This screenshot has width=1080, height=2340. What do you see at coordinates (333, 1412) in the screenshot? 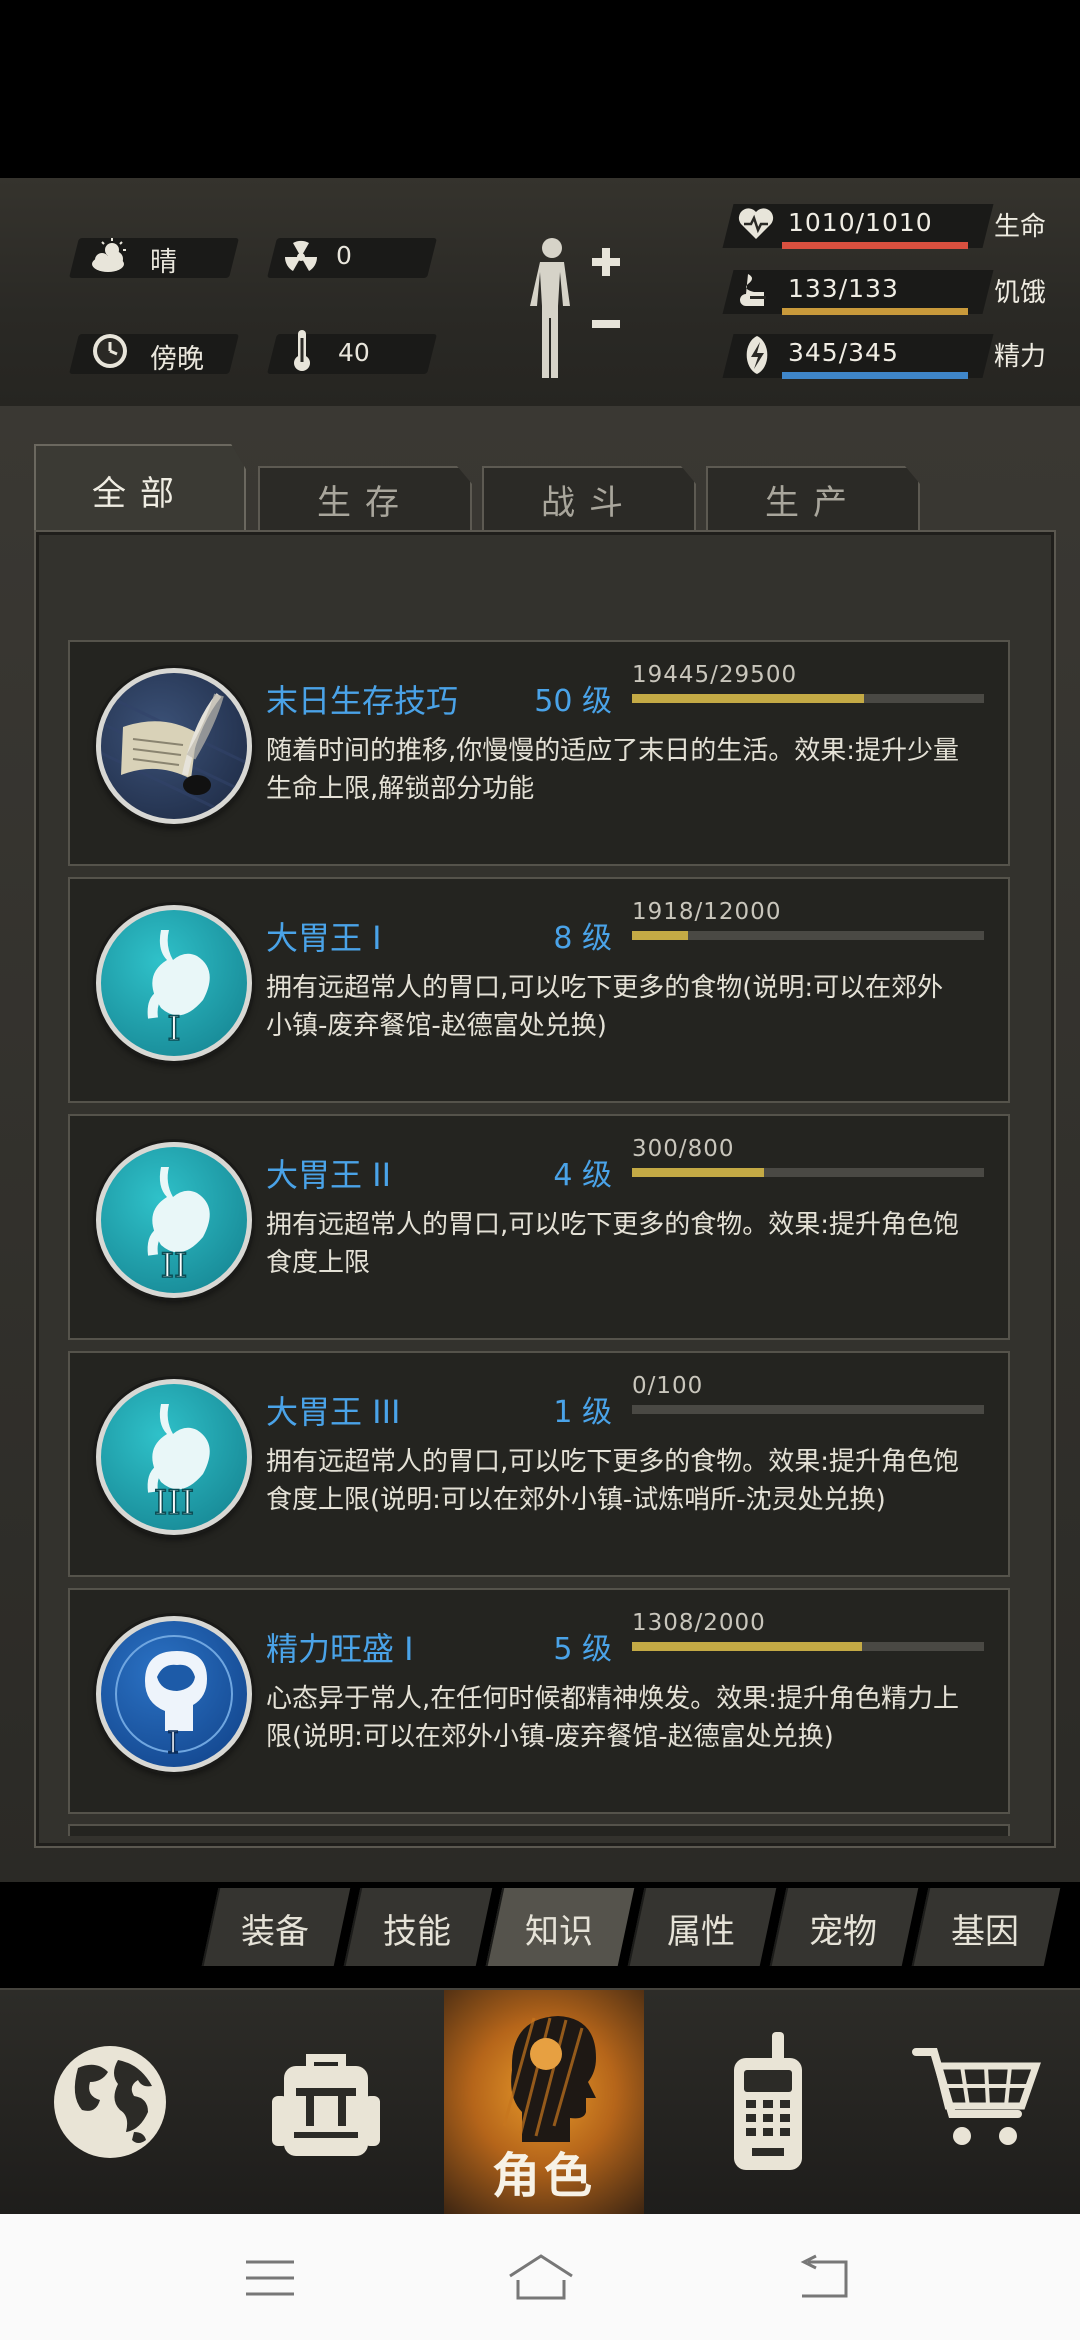
I see `skill-name: 大胃王 III` at bounding box center [333, 1412].